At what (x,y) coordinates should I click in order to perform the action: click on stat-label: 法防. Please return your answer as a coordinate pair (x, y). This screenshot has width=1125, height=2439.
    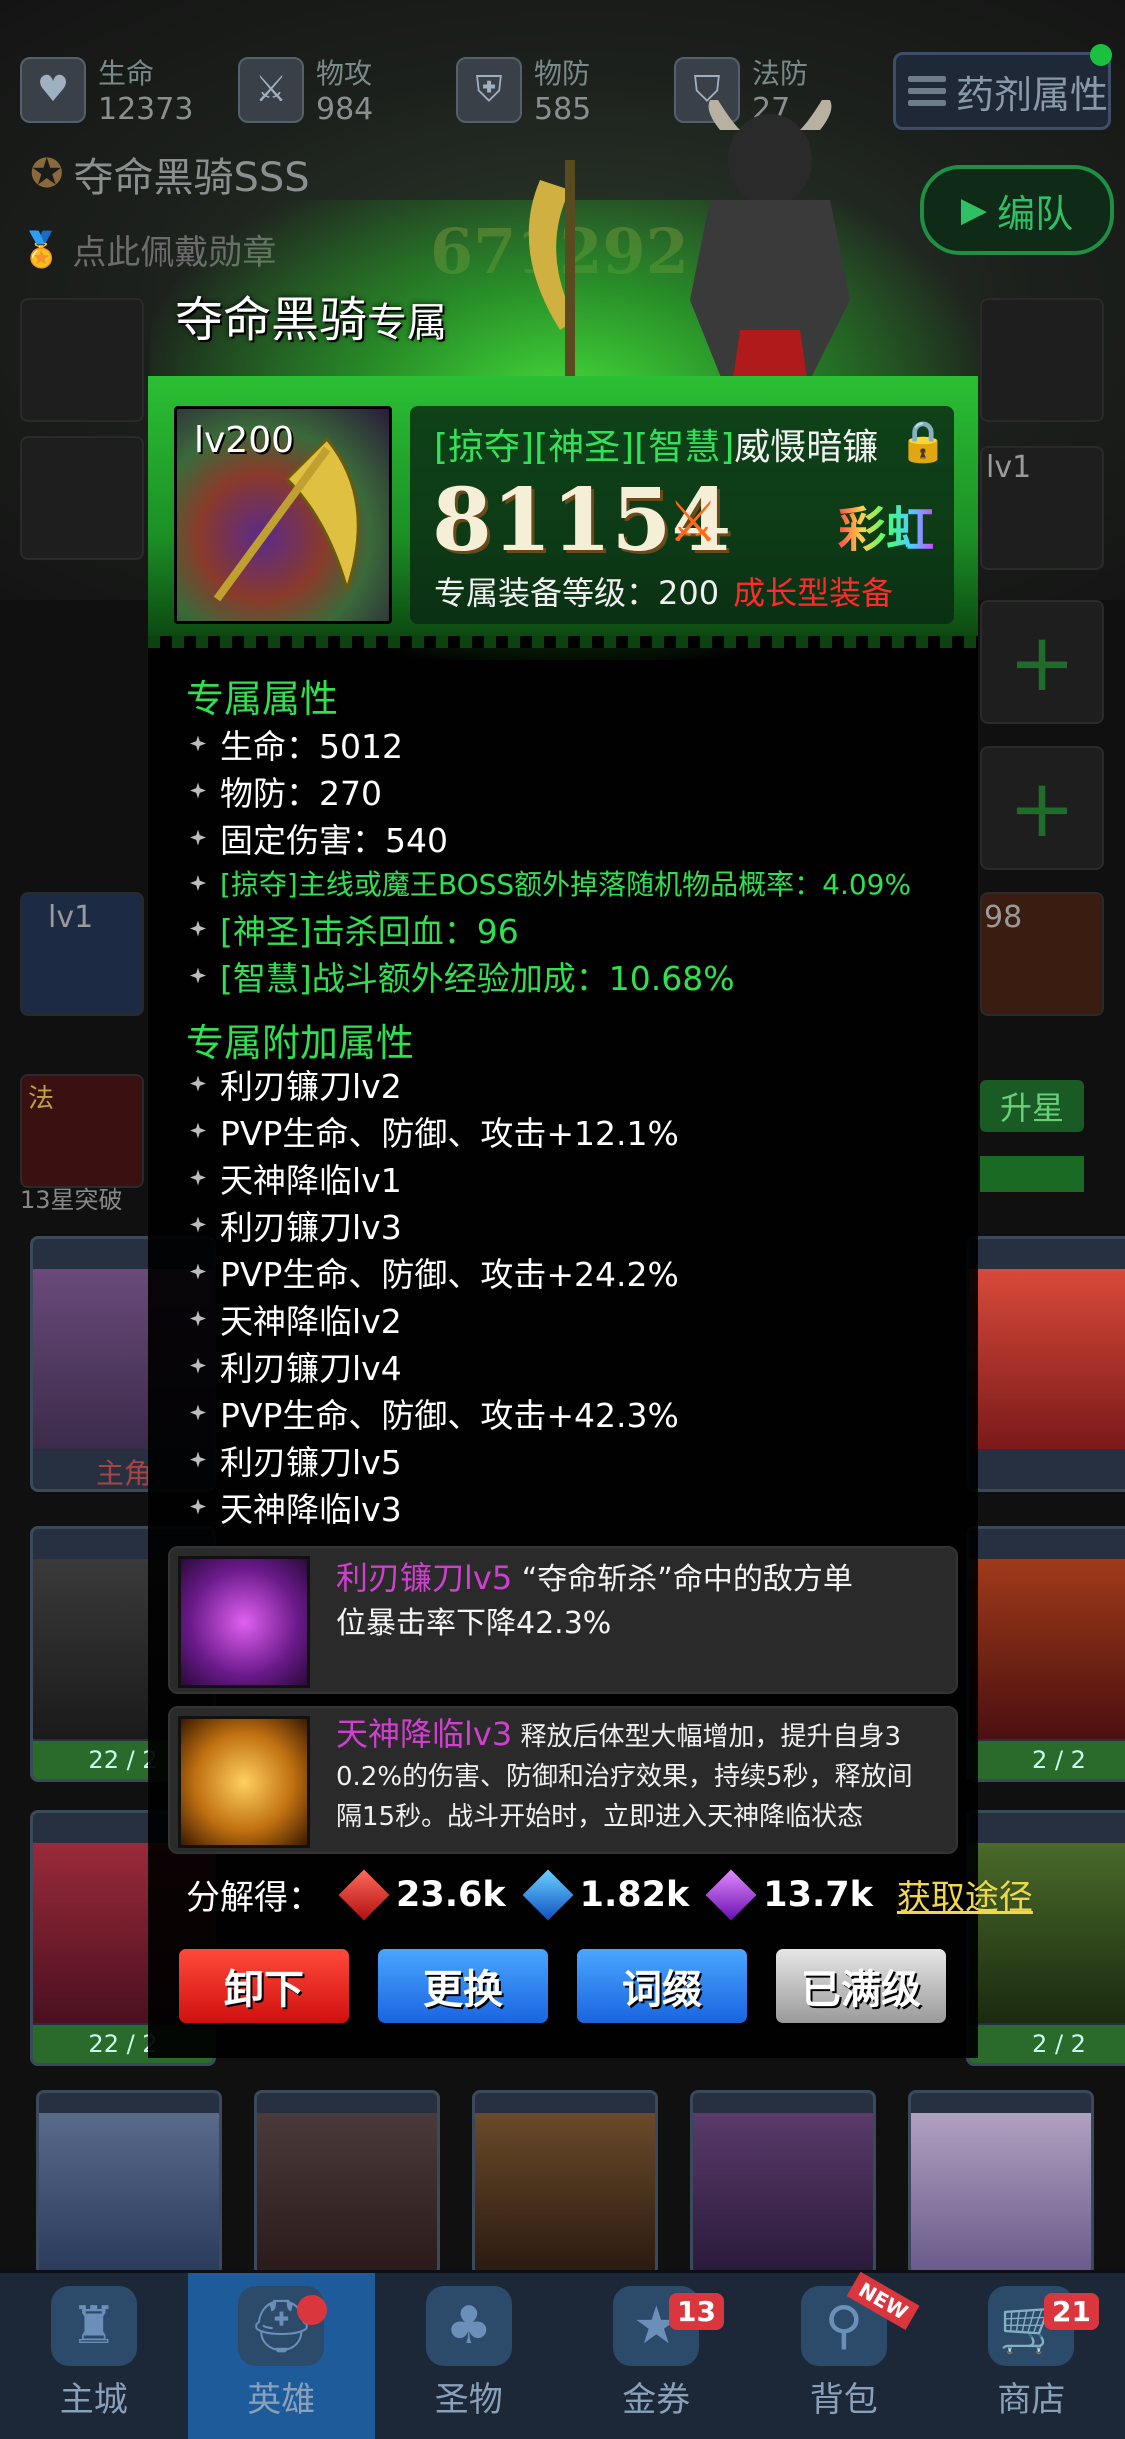
    Looking at the image, I should click on (780, 72).